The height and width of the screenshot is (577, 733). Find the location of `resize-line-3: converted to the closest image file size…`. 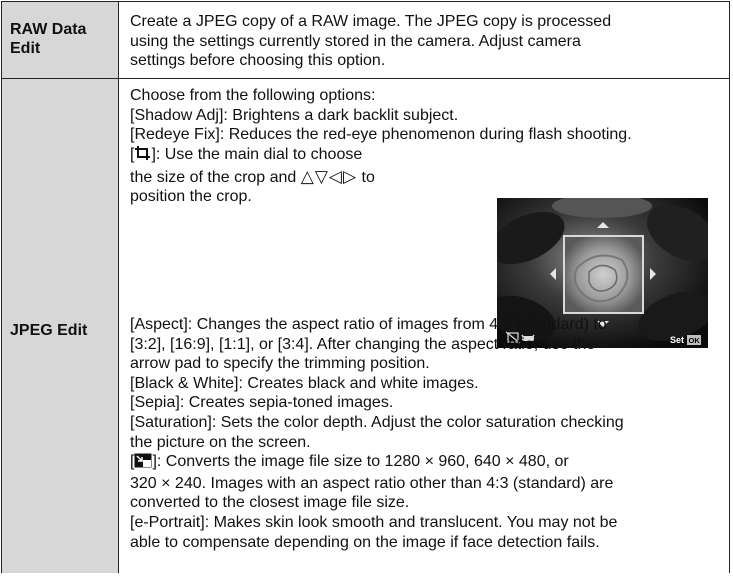

resize-line-3: converted to the closest image file size… is located at coordinates (270, 503).